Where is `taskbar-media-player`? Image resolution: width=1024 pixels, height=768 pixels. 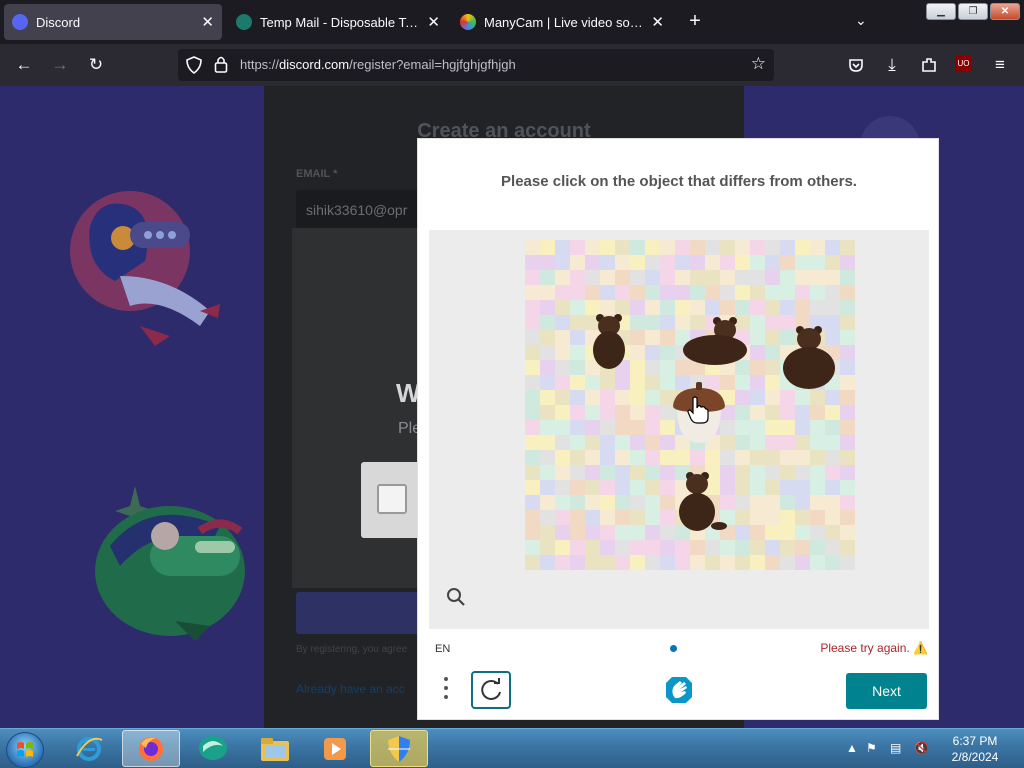
taskbar-media-player is located at coordinates (335, 748).